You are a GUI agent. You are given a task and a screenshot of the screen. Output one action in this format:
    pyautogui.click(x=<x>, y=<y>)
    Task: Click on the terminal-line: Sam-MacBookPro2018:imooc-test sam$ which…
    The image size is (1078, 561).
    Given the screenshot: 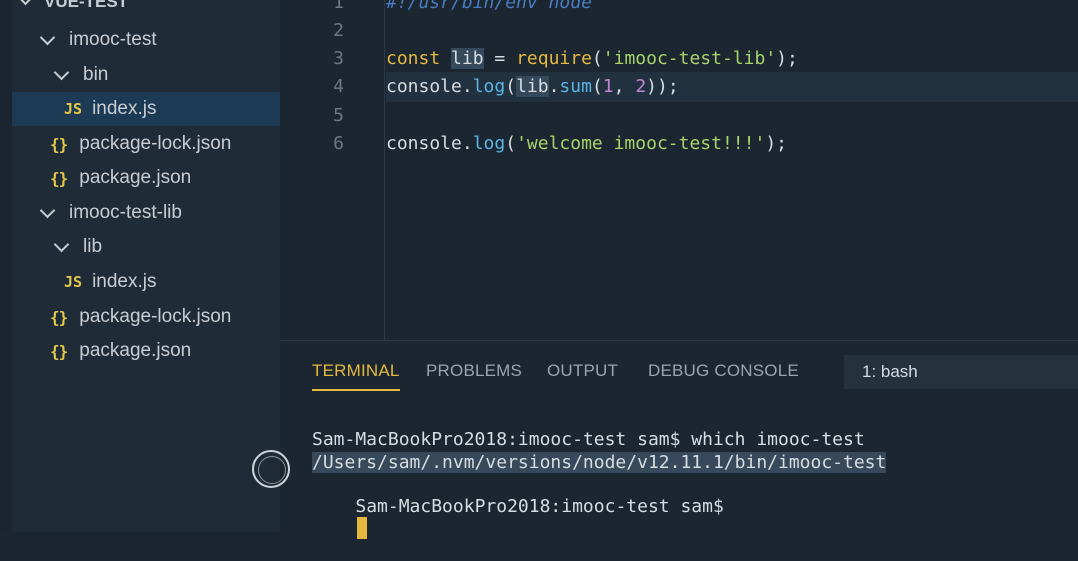 What is the action you would take?
    pyautogui.click(x=588, y=439)
    